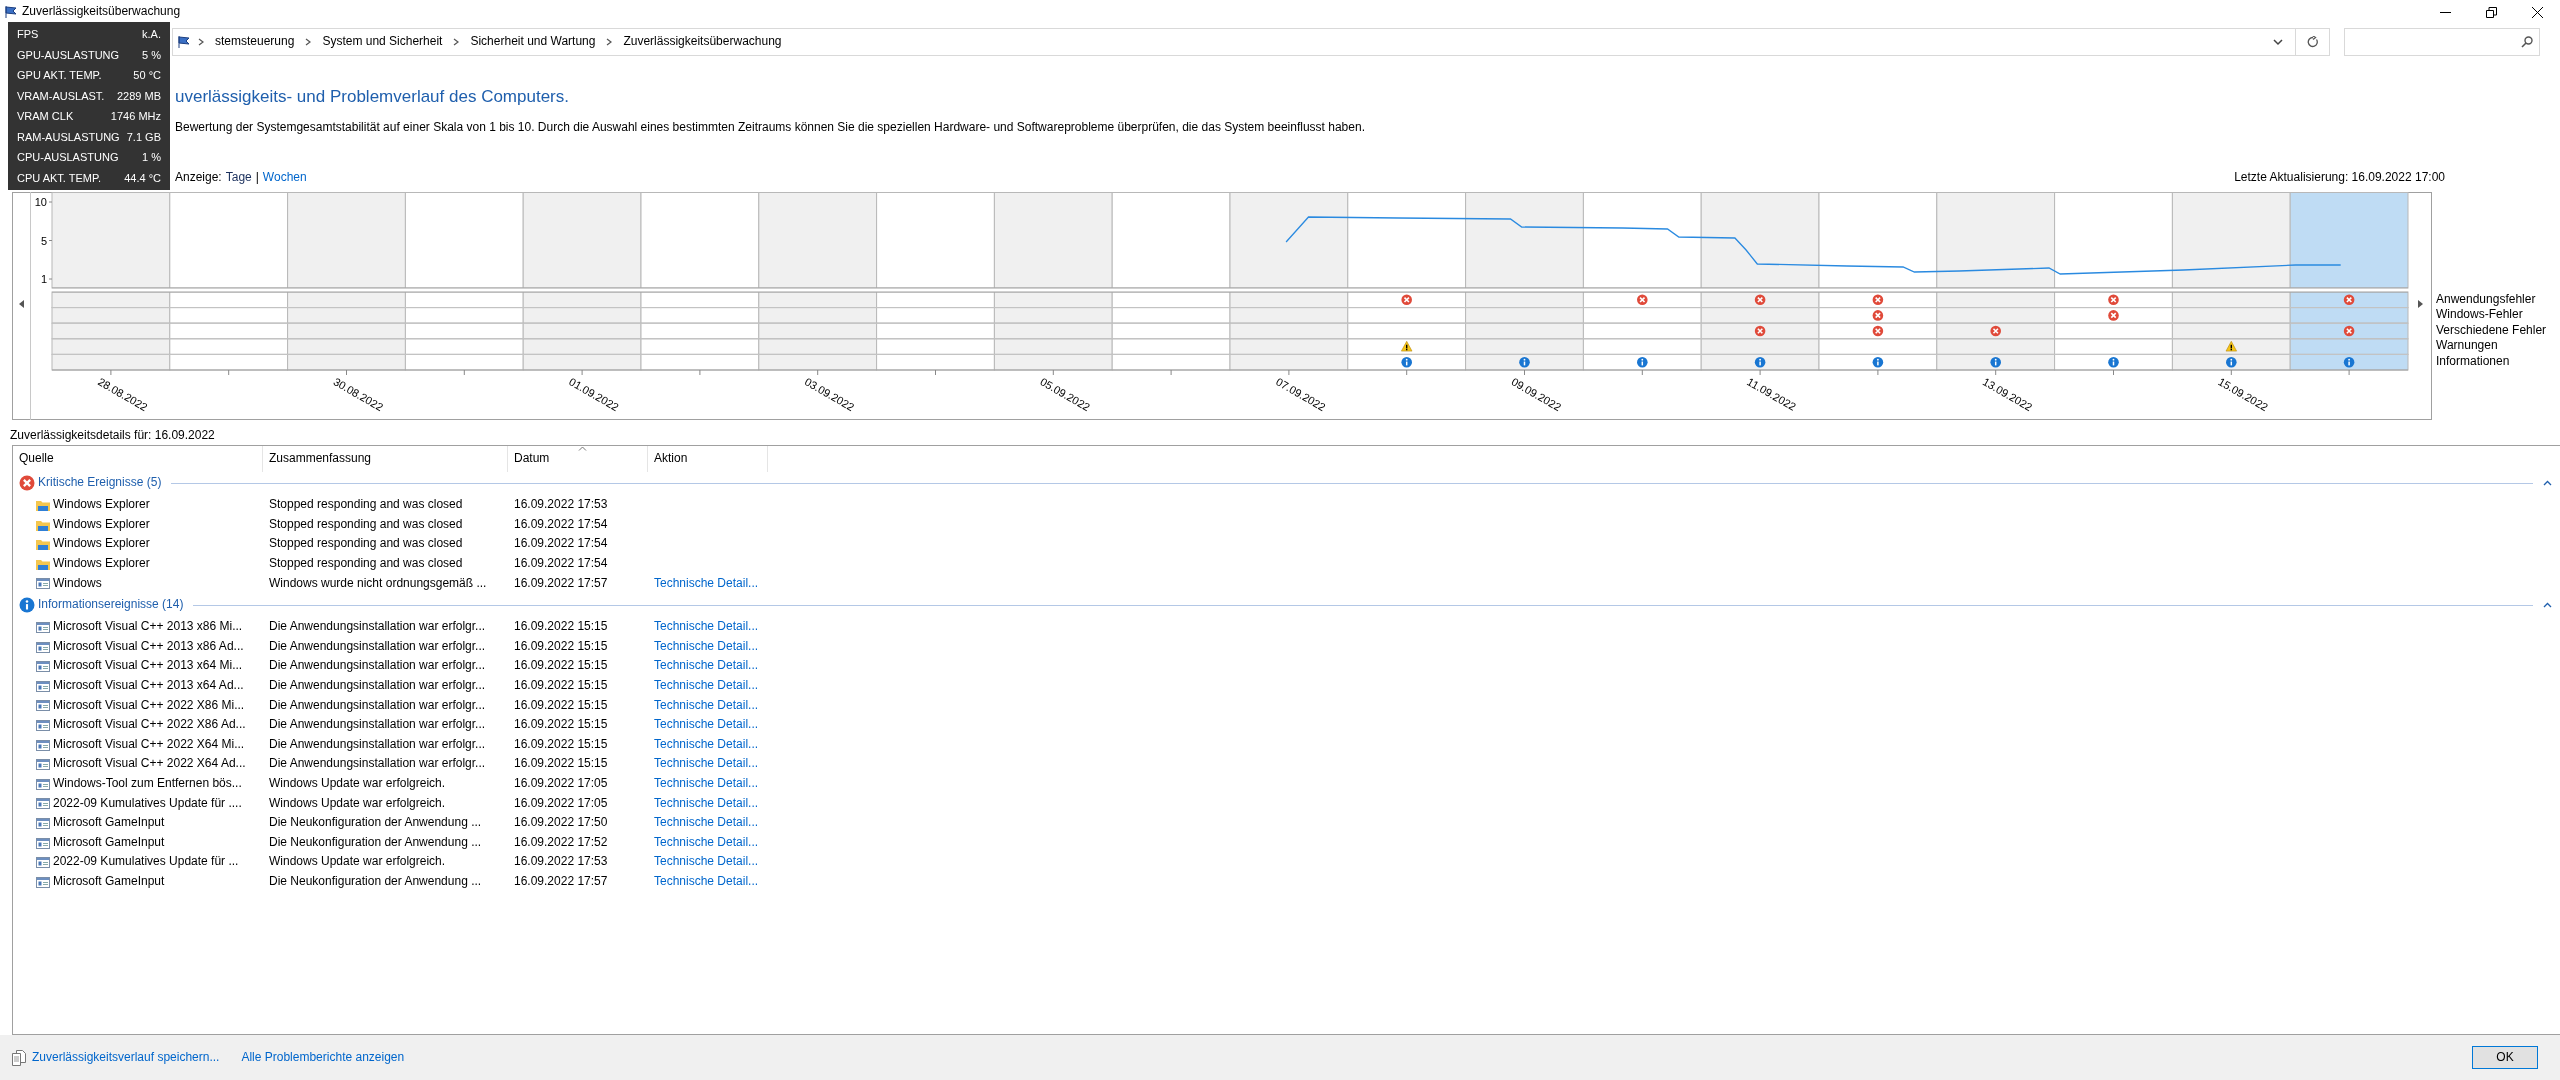 Image resolution: width=2560 pixels, height=1080 pixels. Describe the element at coordinates (184, 42) in the screenshot. I see `flag-icon` at that location.